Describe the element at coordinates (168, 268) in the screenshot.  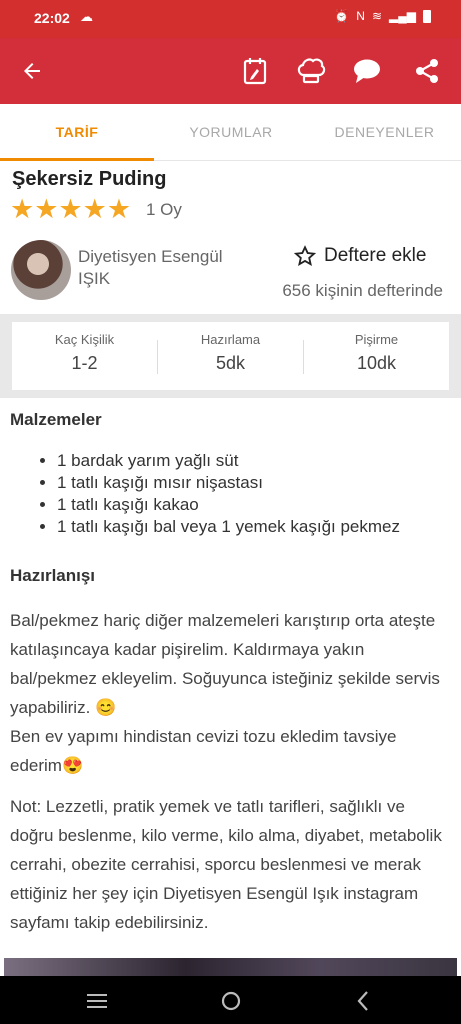
I see `author-name: Diyetisyen Esengül IŞIK` at that location.